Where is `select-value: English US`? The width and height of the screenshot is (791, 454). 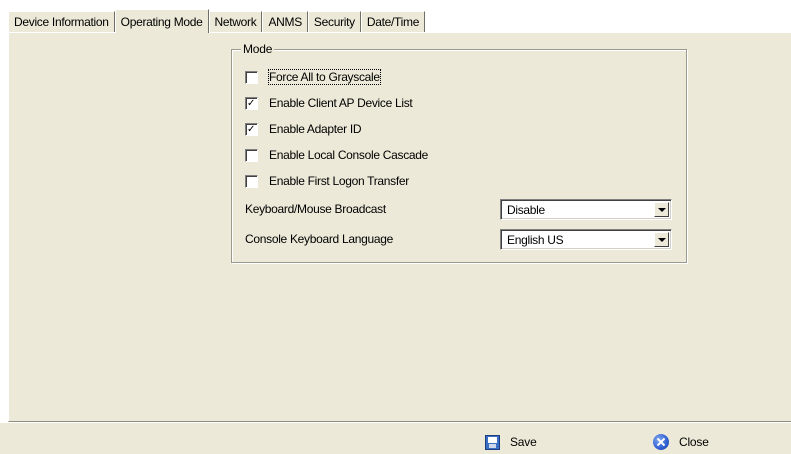 select-value: English US is located at coordinates (535, 240).